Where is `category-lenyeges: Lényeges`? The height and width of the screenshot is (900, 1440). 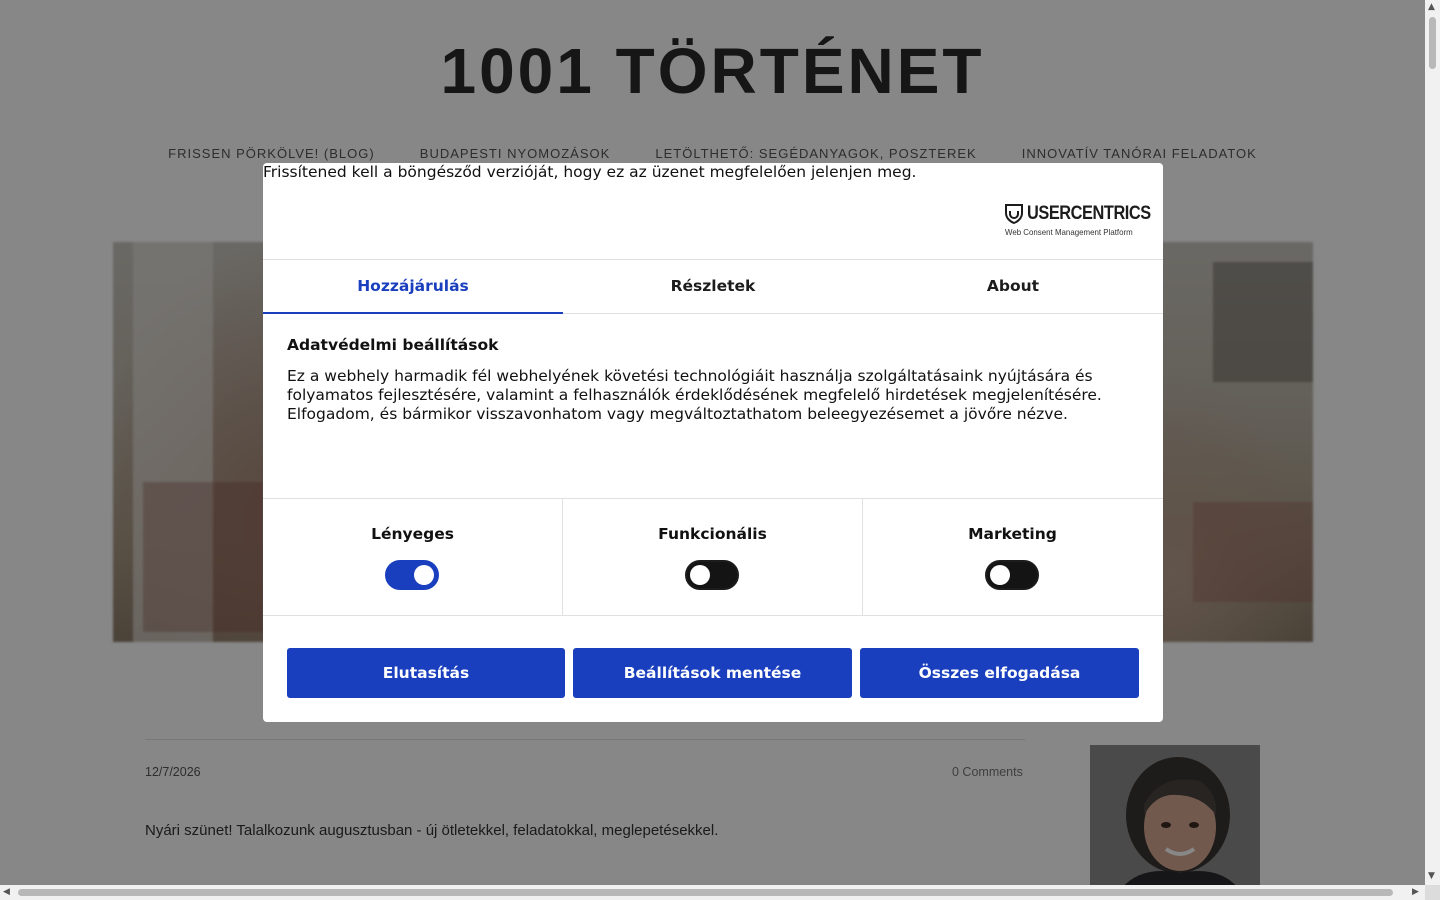
category-lenyeges: Lényeges is located at coordinates (412, 557).